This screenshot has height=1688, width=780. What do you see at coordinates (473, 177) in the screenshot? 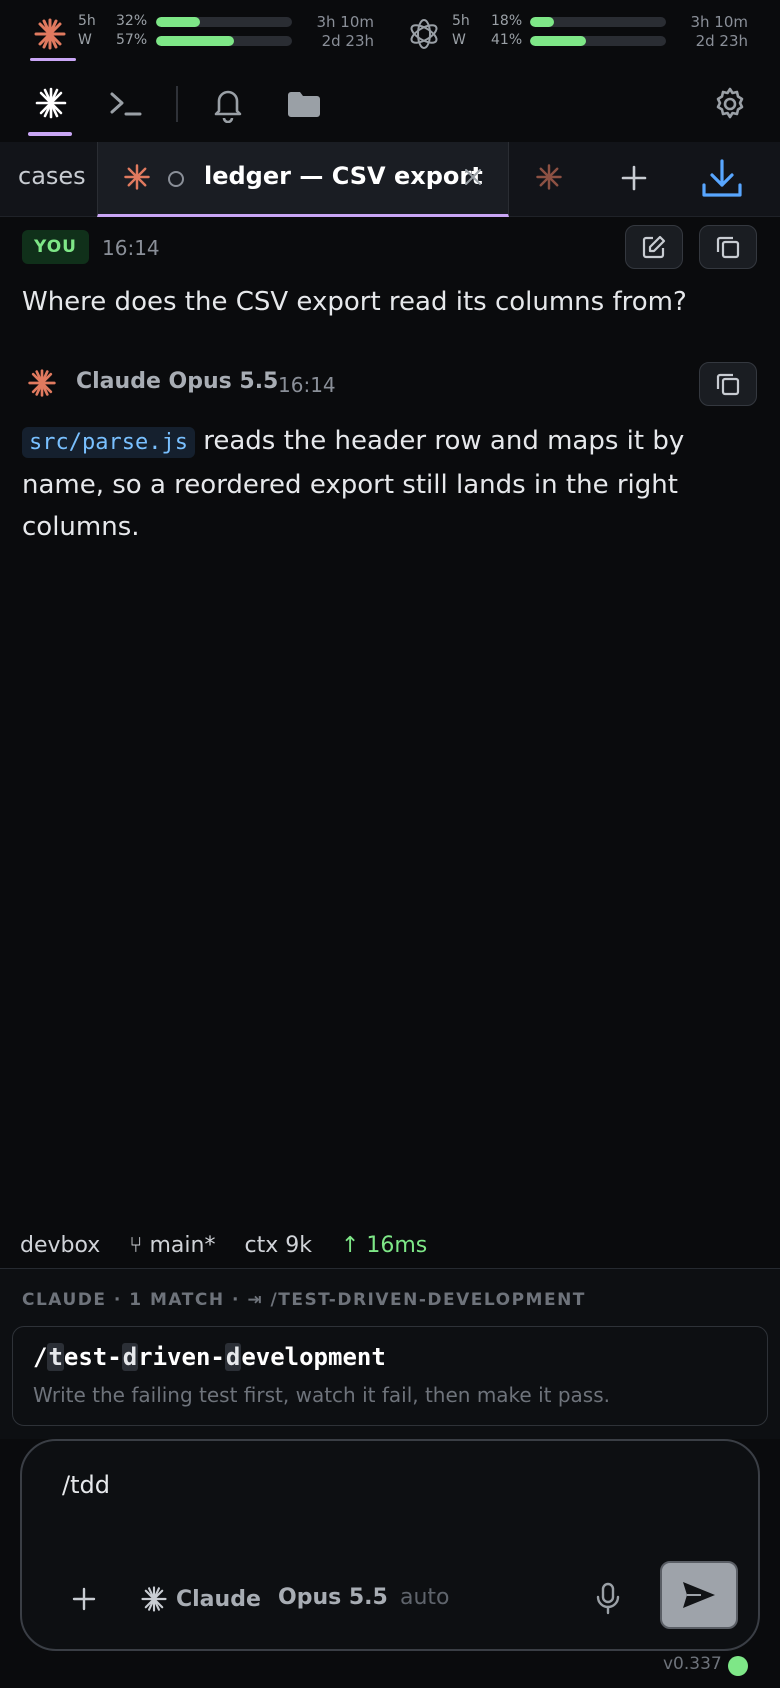
I see `tab-close-icon` at bounding box center [473, 177].